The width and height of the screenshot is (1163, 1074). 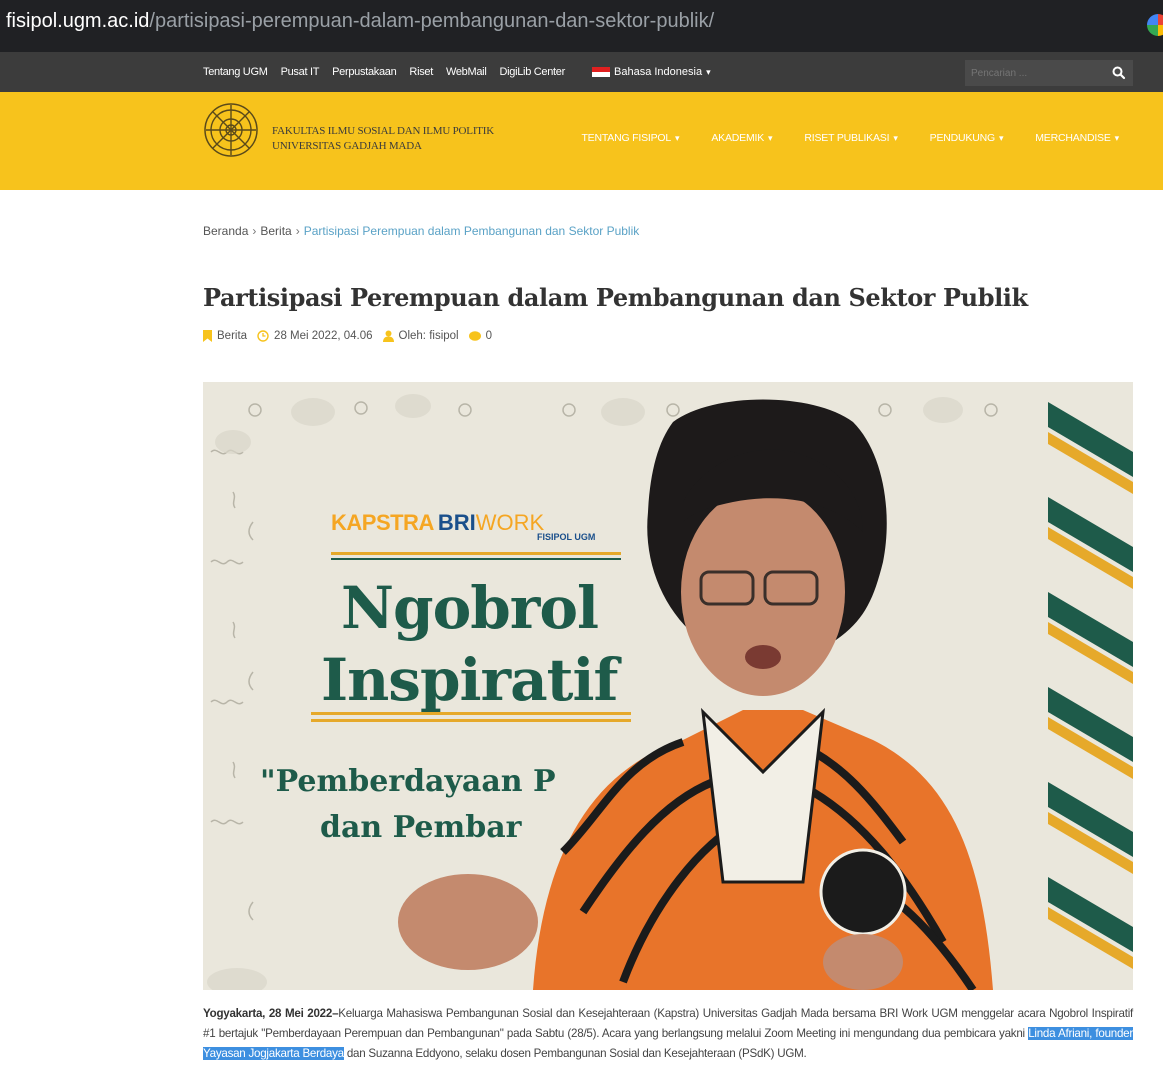 I want to click on topnav-link-webmail: WebMail, so click(x=466, y=72).